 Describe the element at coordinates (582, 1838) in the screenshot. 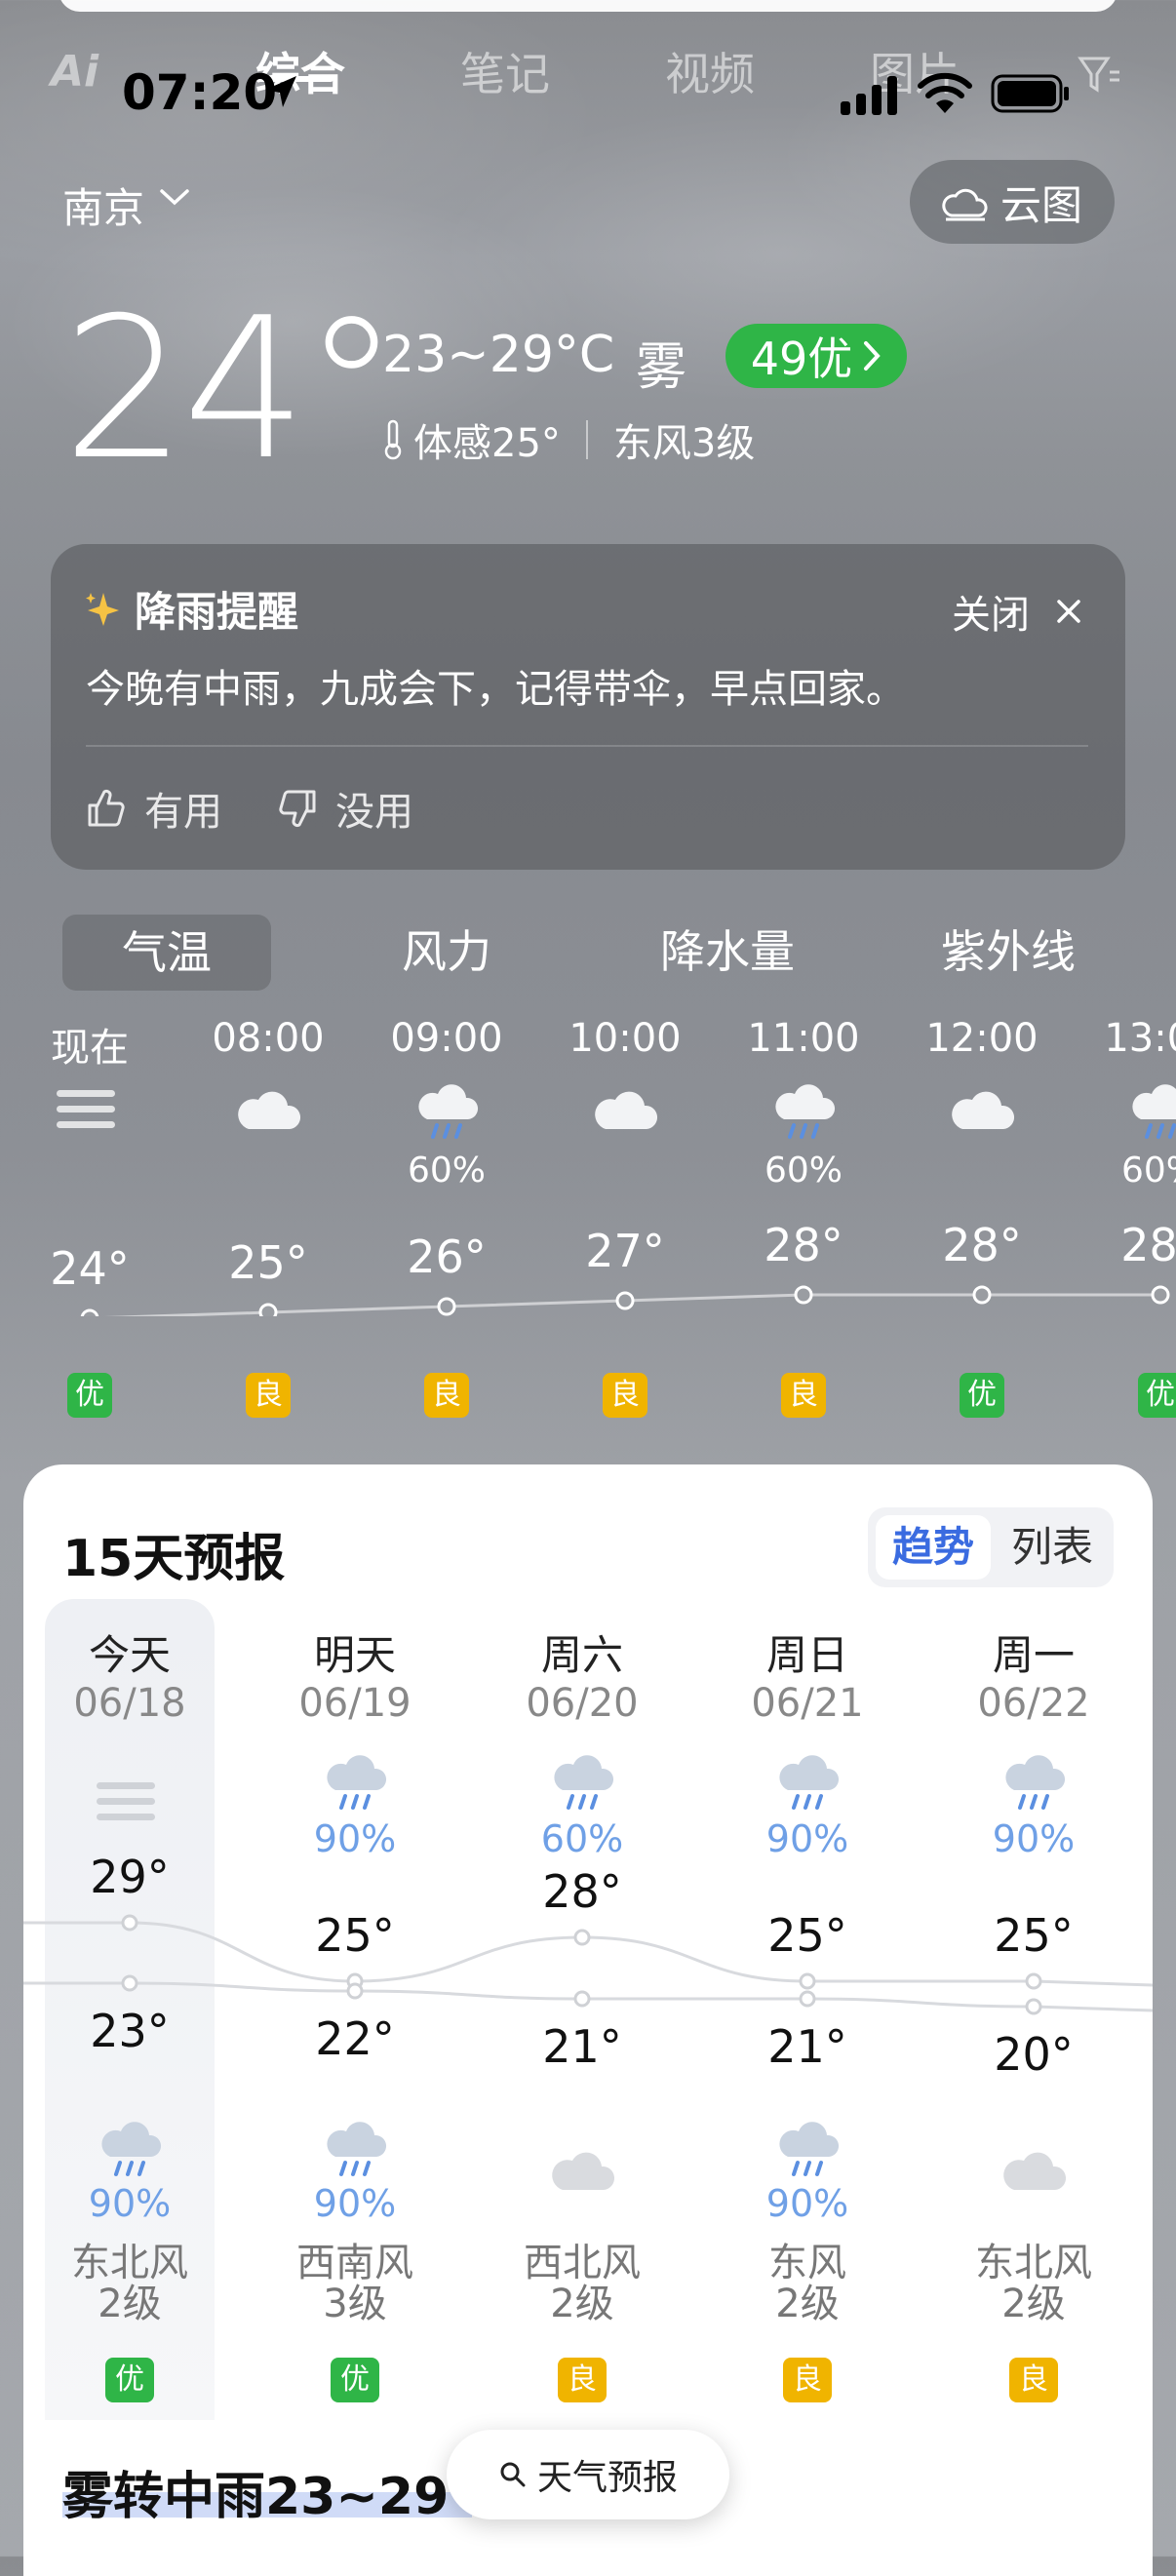

I see `day-rain-chance: 60%` at that location.